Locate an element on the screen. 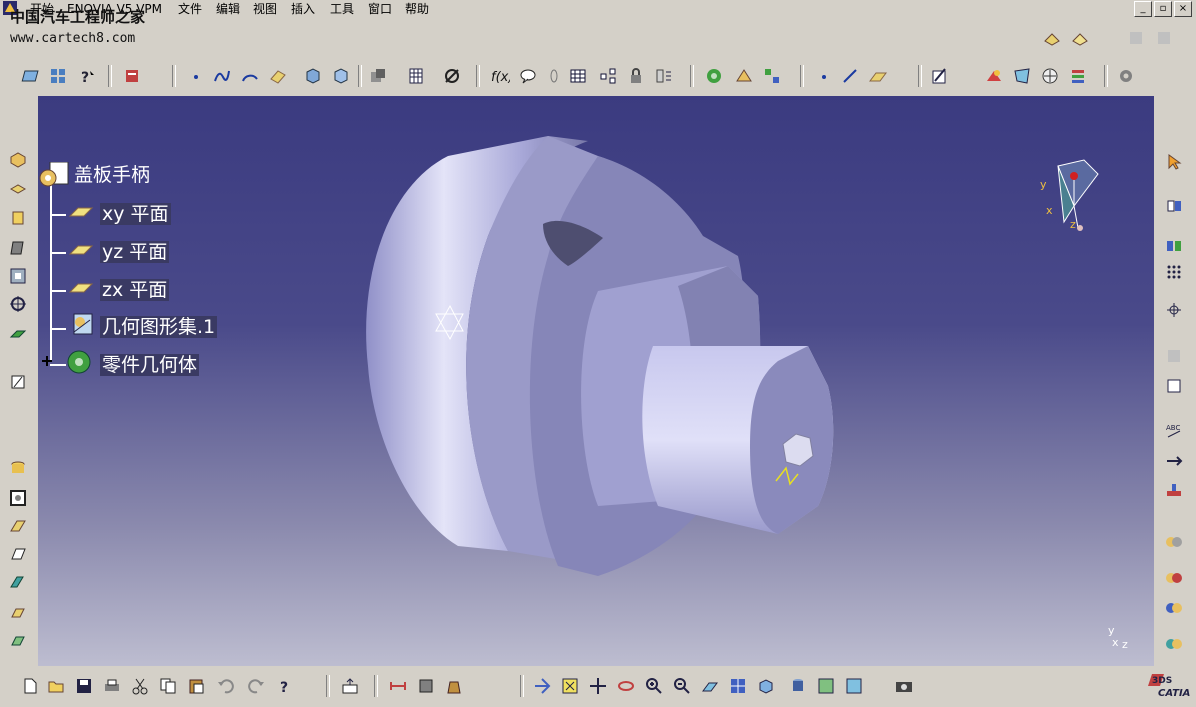 The height and width of the screenshot is (707, 1196). grid-table-icon is located at coordinates (416, 76).